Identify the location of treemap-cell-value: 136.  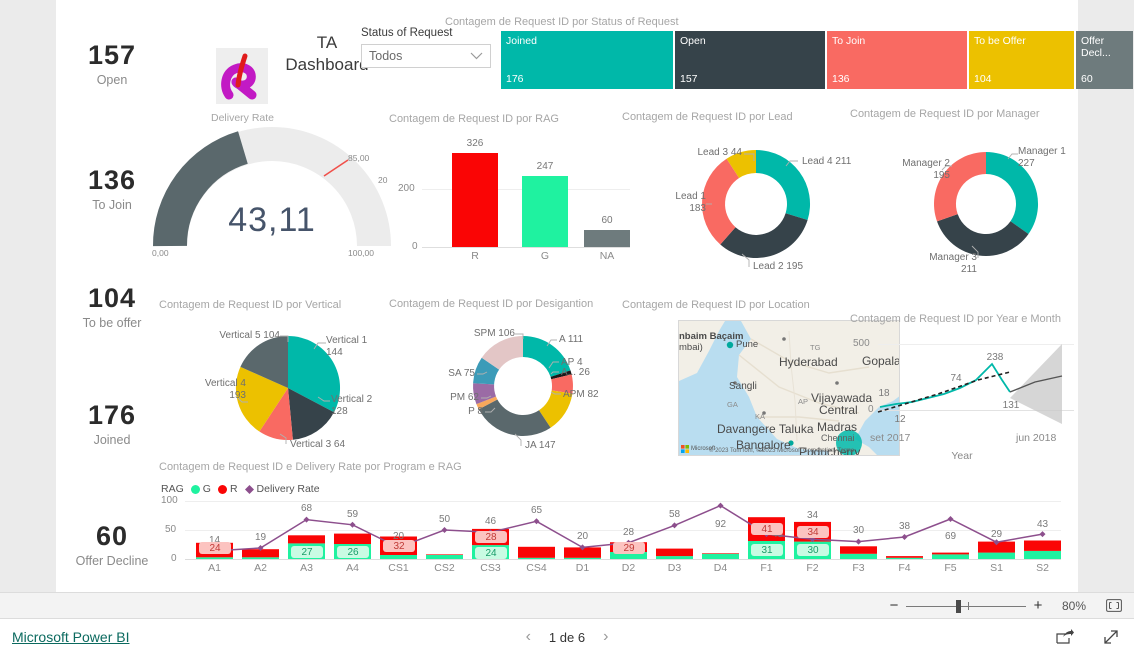
(841, 79).